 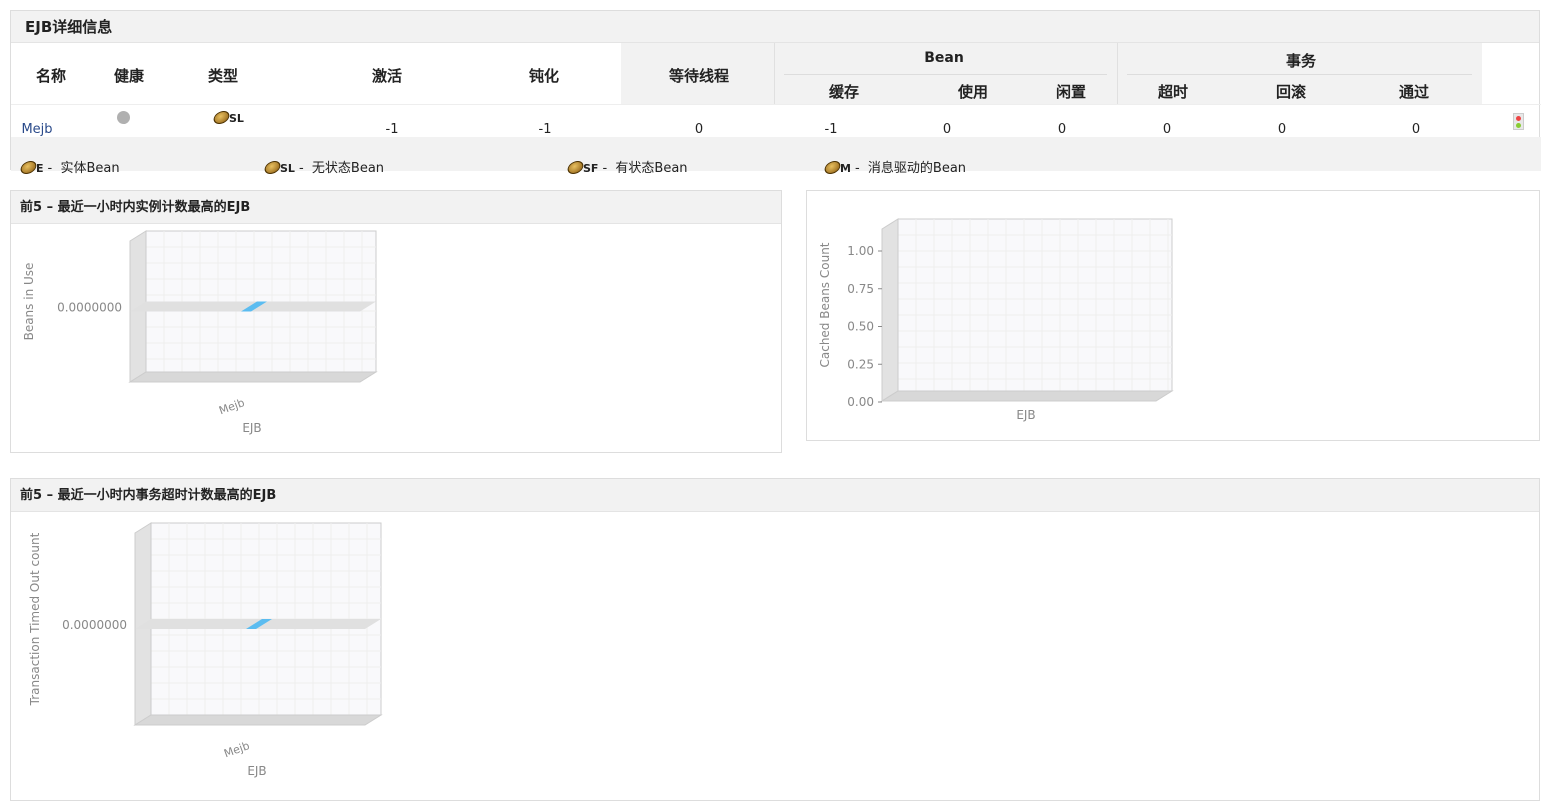 What do you see at coordinates (860, 327) in the screenshot?
I see `y-tick-label: 0.50` at bounding box center [860, 327].